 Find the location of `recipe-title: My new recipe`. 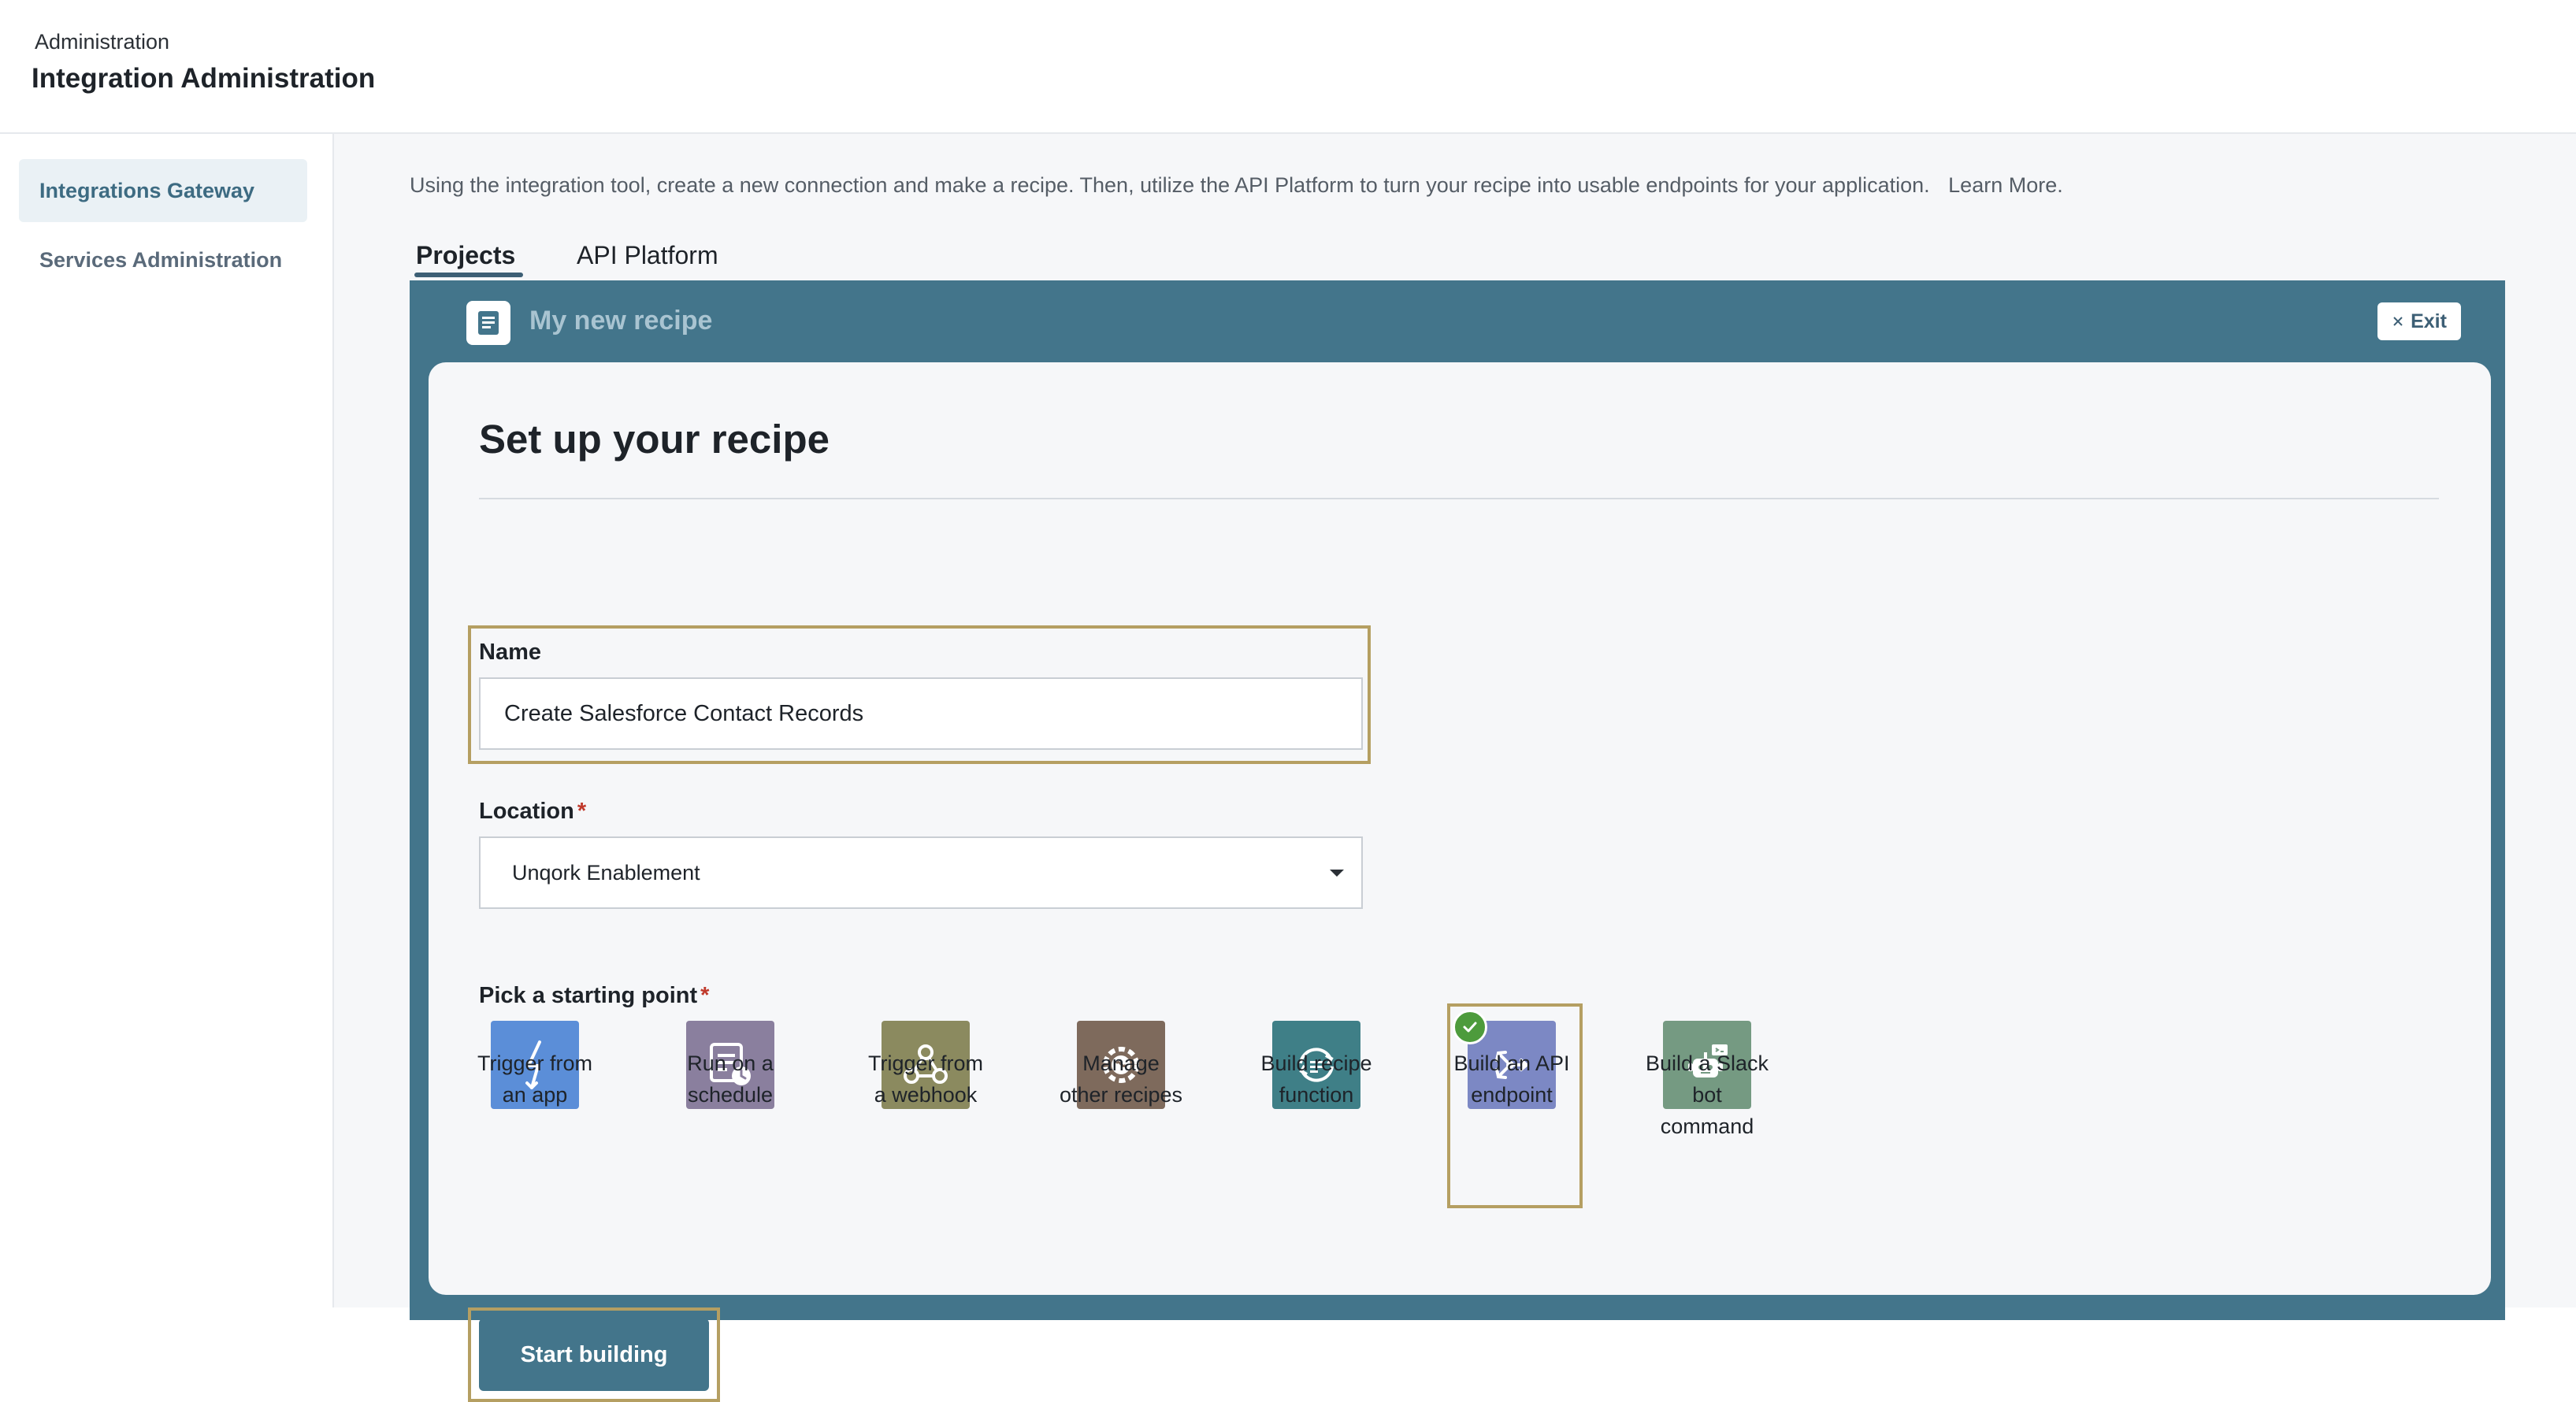

recipe-title: My new recipe is located at coordinates (621, 321).